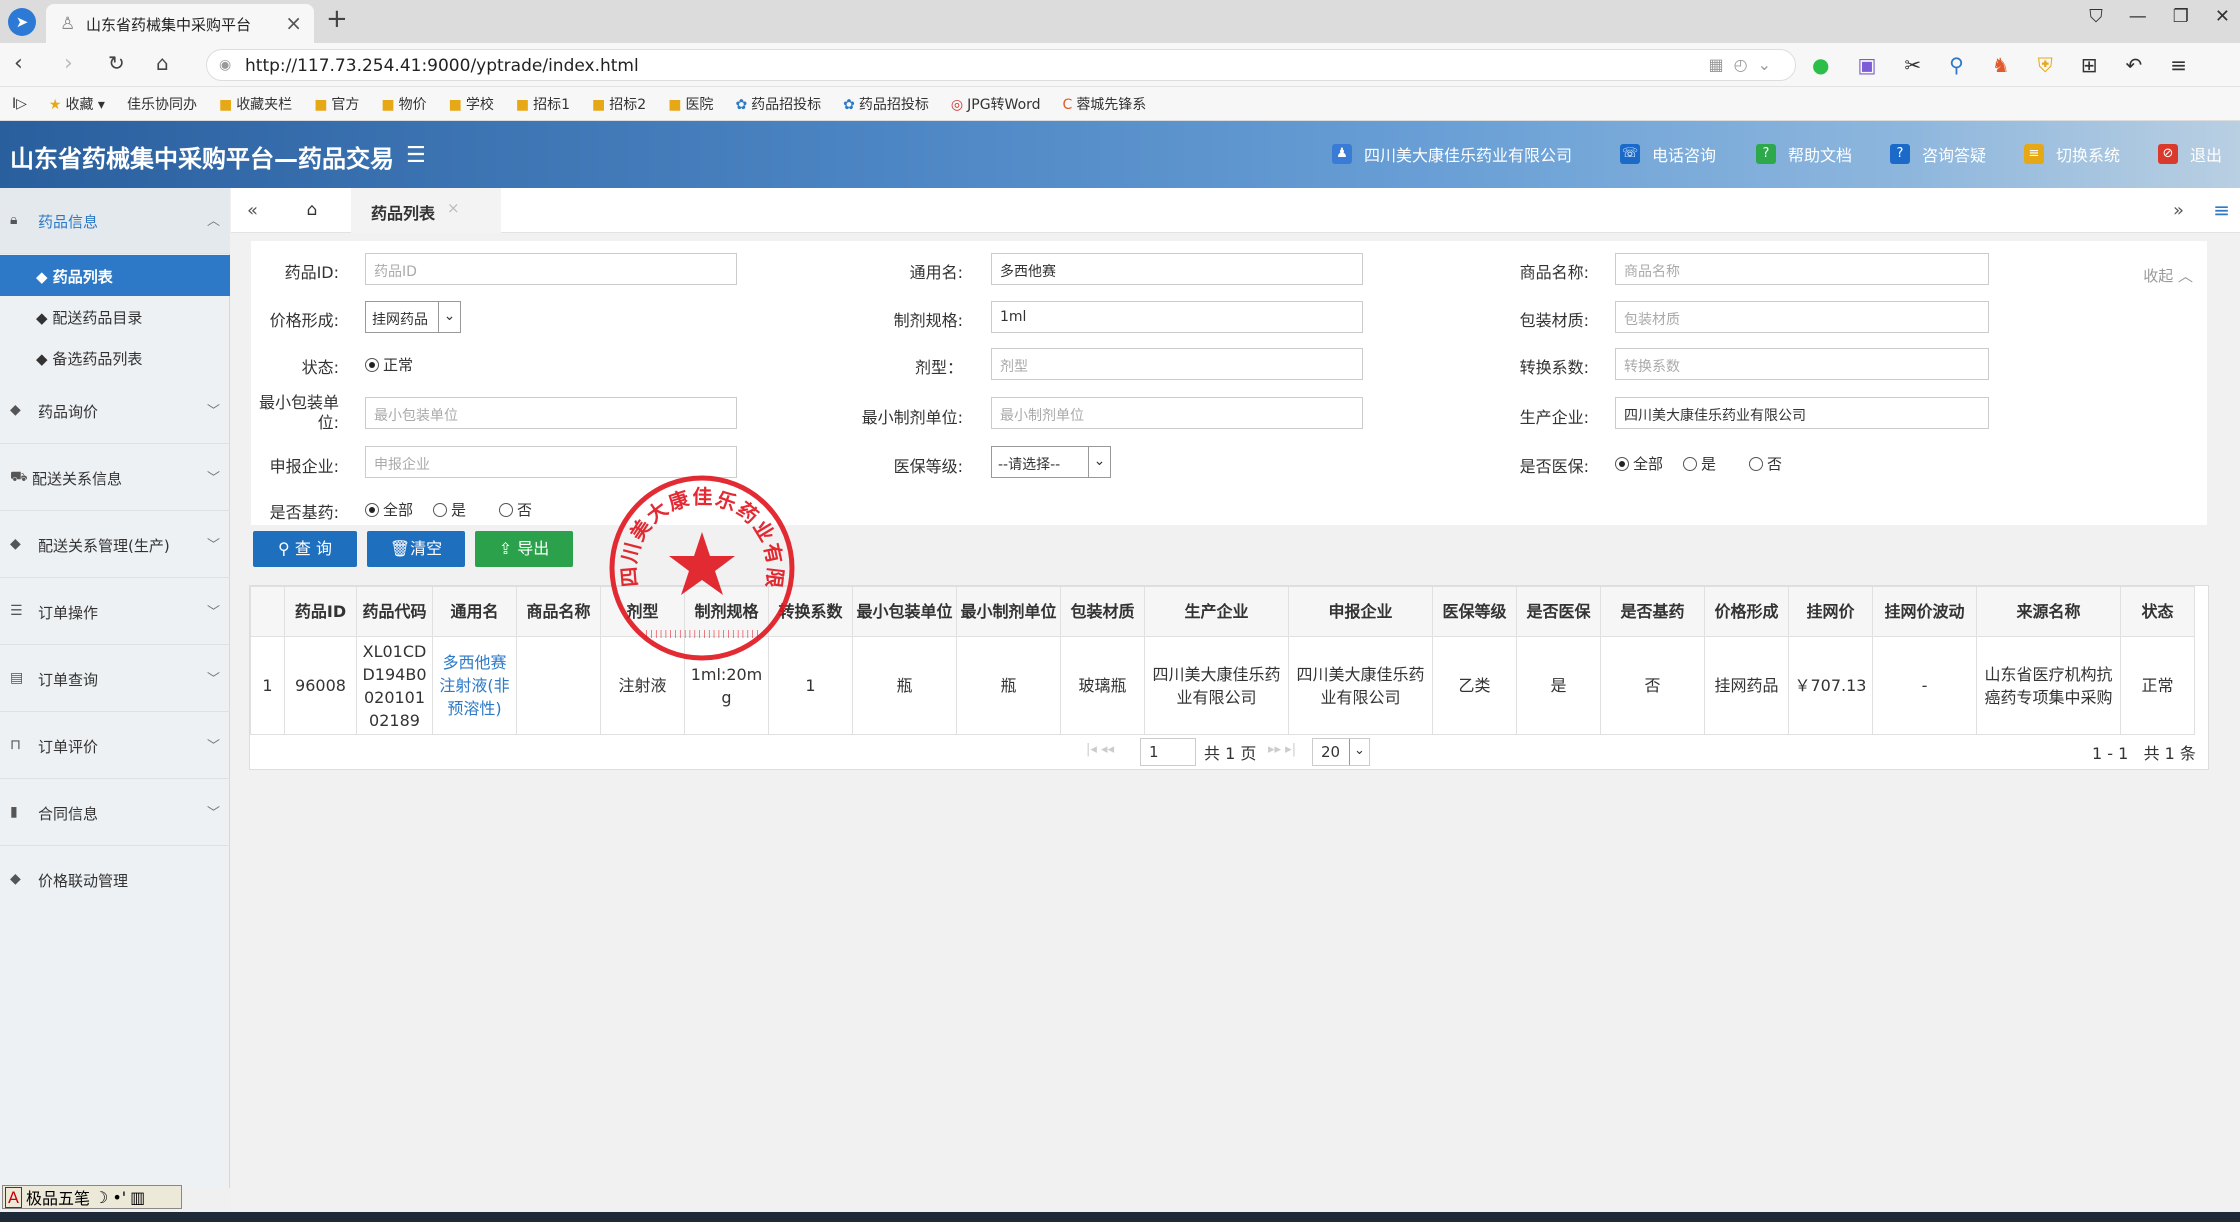 This screenshot has height=1222, width=2240. Describe the element at coordinates (2072, 154) in the screenshot. I see `switch-system-link: ≡ 切换系统` at that location.